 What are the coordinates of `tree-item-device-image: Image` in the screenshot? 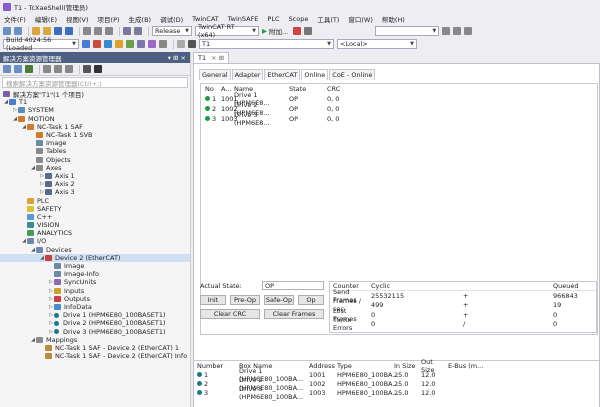 It's located at (95, 266).